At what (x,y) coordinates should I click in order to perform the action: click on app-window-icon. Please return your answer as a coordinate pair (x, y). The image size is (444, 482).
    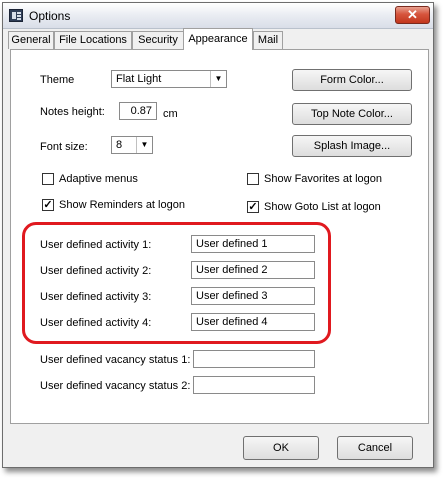
    Looking at the image, I should click on (16, 15).